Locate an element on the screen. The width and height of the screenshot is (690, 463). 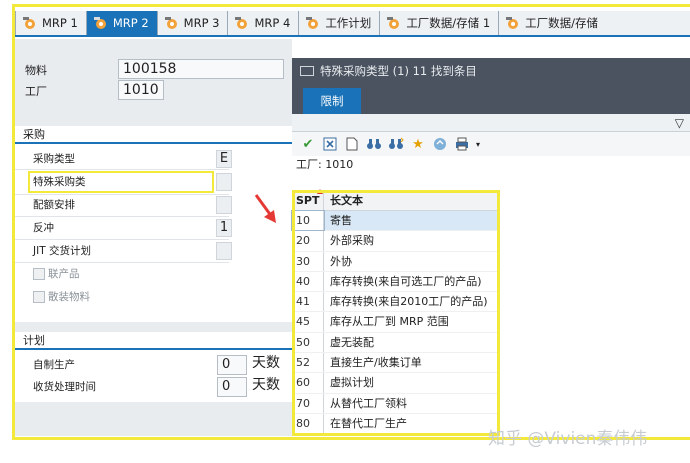
watermark: 知乎 @Vivien秦伟伟 is located at coordinates (568, 439).